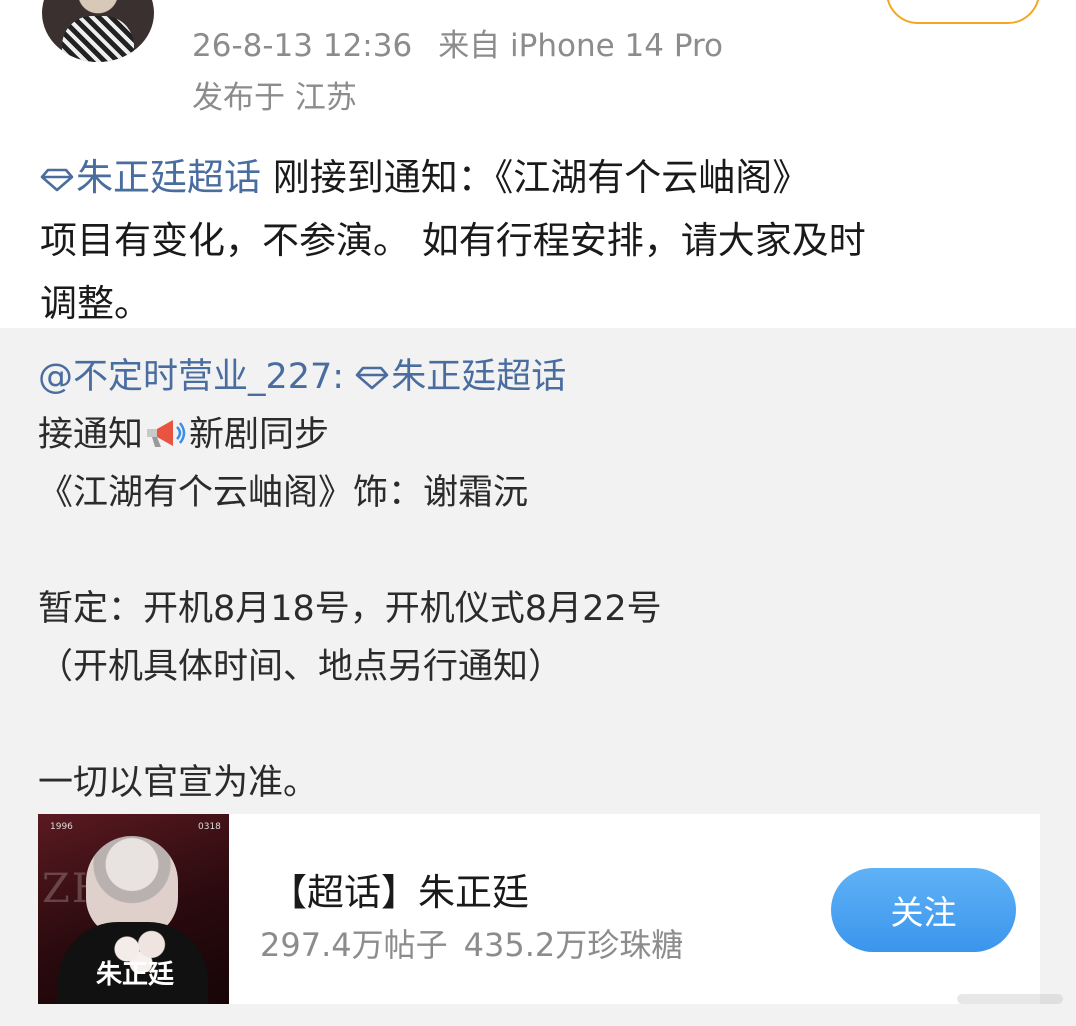 The height and width of the screenshot is (1026, 1076). What do you see at coordinates (581, 46) in the screenshot?
I see `post-source: 来自 iPhone 14 Pro` at bounding box center [581, 46].